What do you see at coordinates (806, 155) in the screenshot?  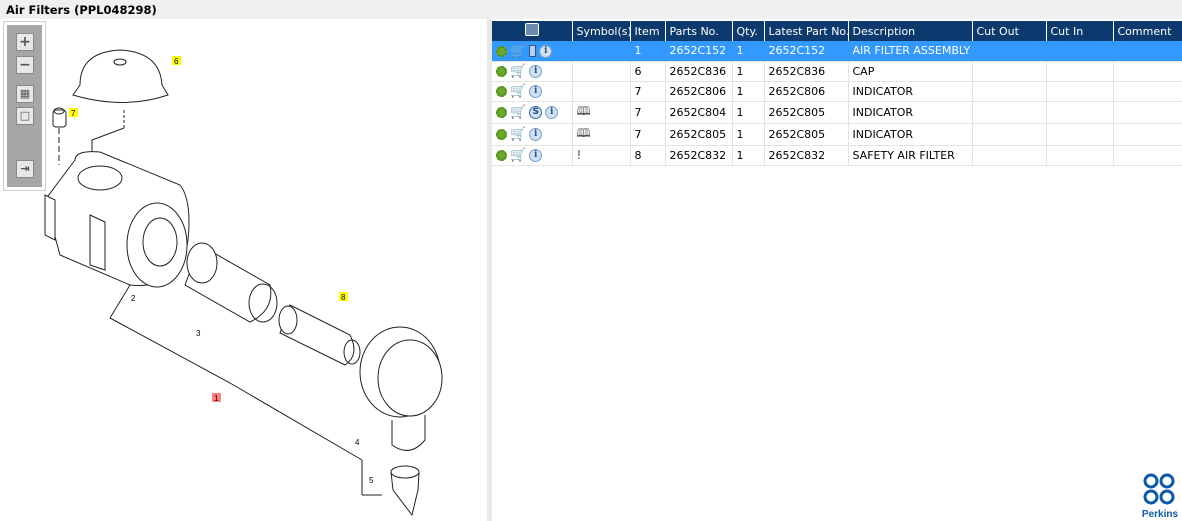 I see `latest-part-no-cell: 2652C832` at bounding box center [806, 155].